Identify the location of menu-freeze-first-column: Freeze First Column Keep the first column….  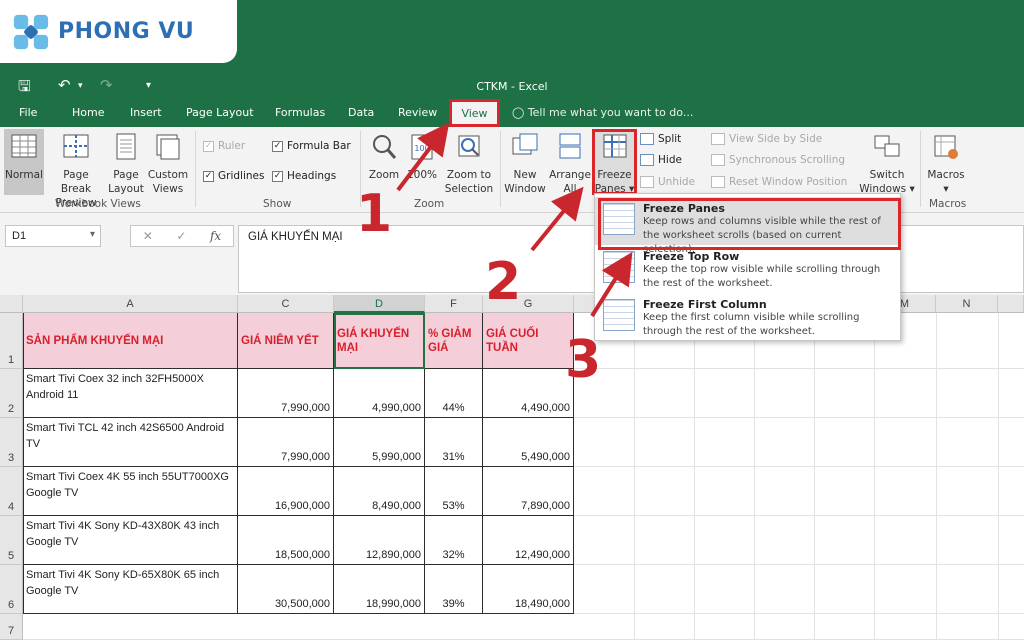
(747, 317).